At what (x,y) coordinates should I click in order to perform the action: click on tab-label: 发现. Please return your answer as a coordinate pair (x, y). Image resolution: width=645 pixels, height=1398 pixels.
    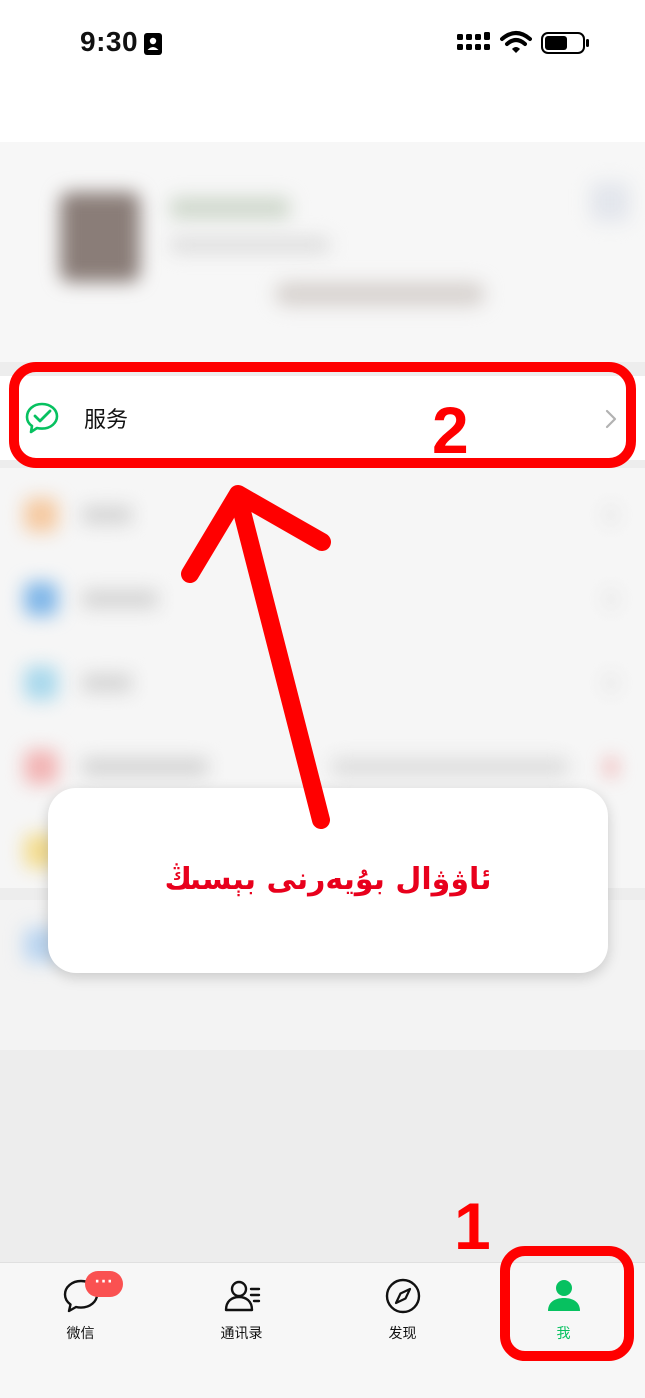
    Looking at the image, I should click on (402, 1334).